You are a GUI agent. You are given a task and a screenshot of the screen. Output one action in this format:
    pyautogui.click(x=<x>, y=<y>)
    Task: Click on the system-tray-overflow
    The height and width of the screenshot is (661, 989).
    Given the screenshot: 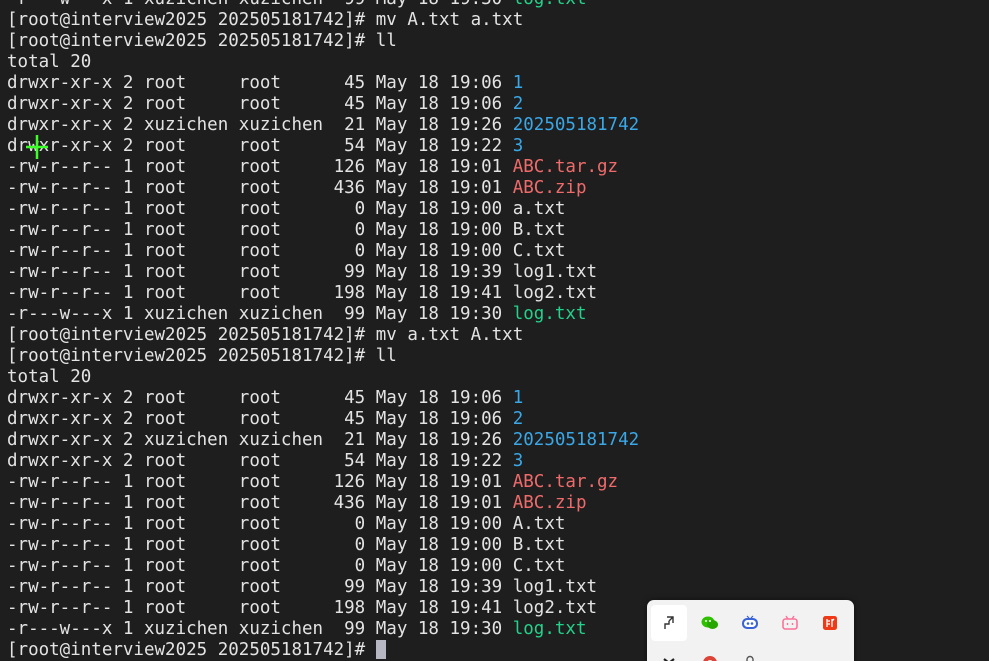 What is the action you would take?
    pyautogui.click(x=750, y=630)
    